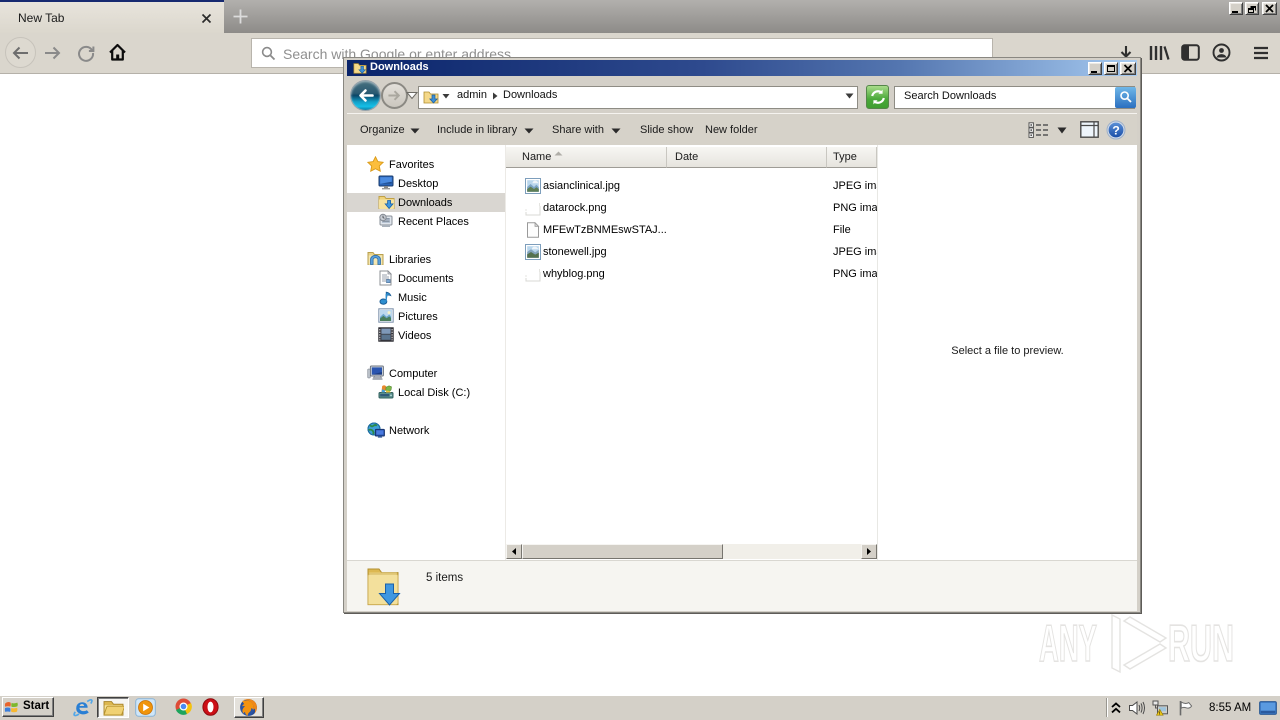  What do you see at coordinates (1201, 644) in the screenshot?
I see `svg-text: RUN` at bounding box center [1201, 644].